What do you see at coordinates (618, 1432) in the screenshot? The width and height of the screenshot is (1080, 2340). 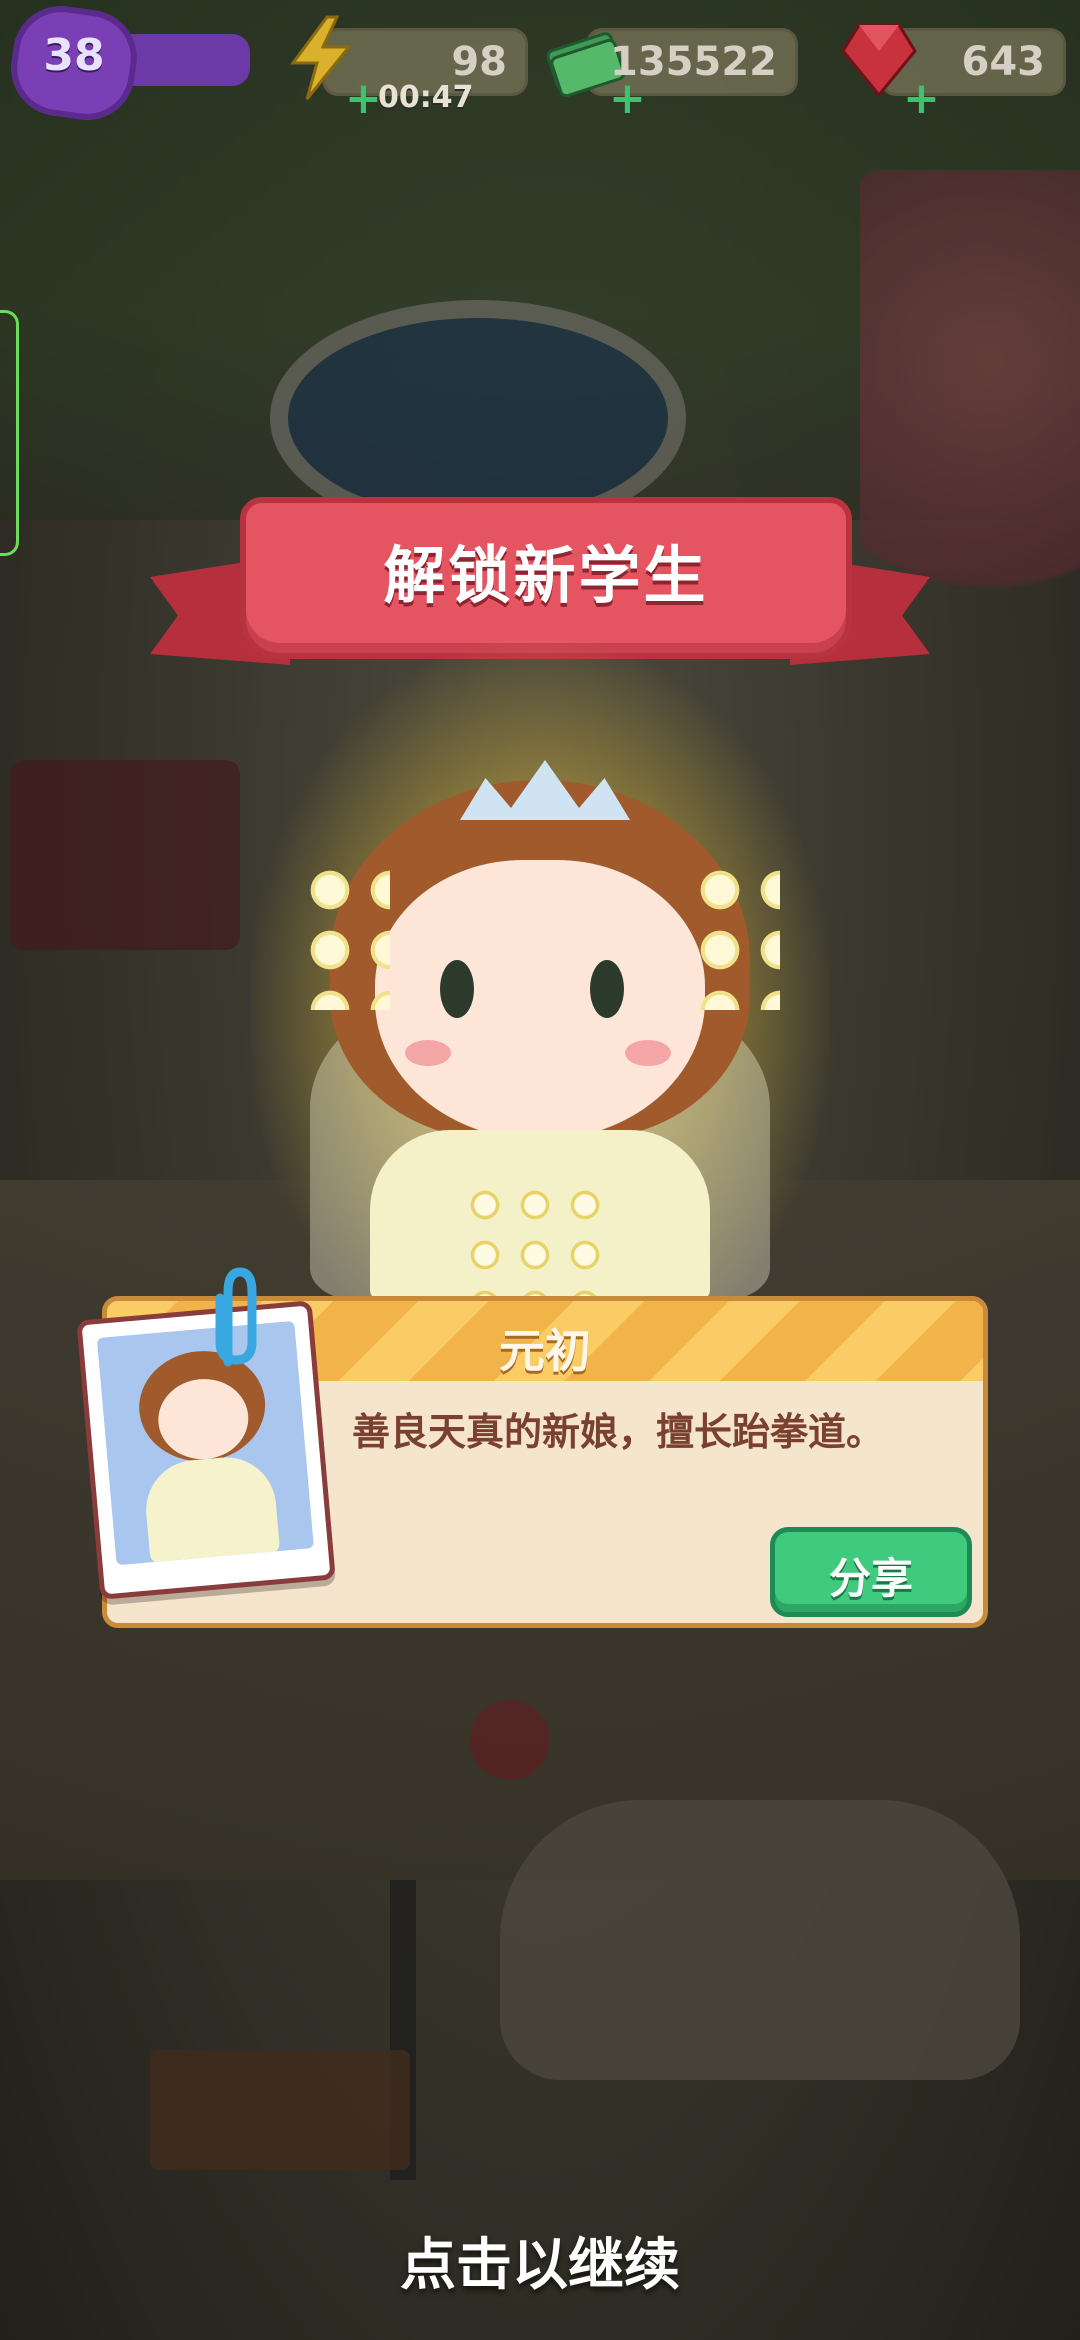 I see `student-description: 善良天真的新娘，擅长跆拳道。` at bounding box center [618, 1432].